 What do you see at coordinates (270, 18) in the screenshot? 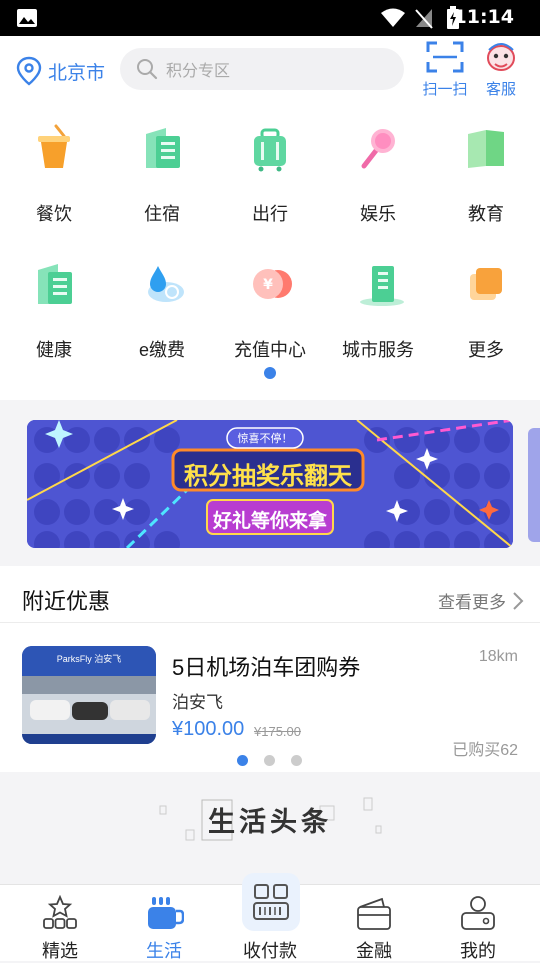
I see `status-bar: 11:14` at bounding box center [270, 18].